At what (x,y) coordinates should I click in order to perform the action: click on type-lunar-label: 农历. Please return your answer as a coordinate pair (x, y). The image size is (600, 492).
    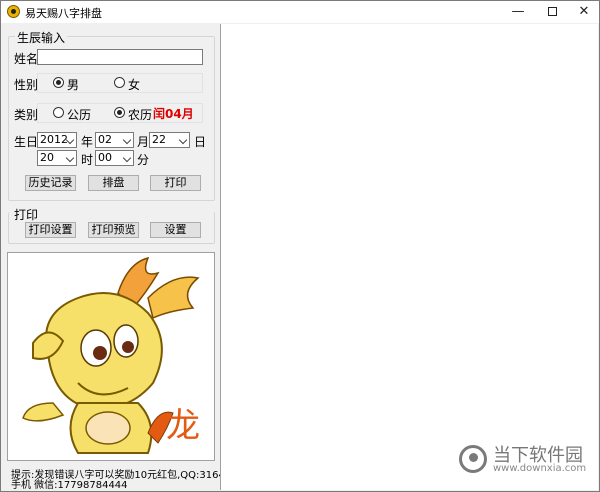
    Looking at the image, I should click on (140, 115).